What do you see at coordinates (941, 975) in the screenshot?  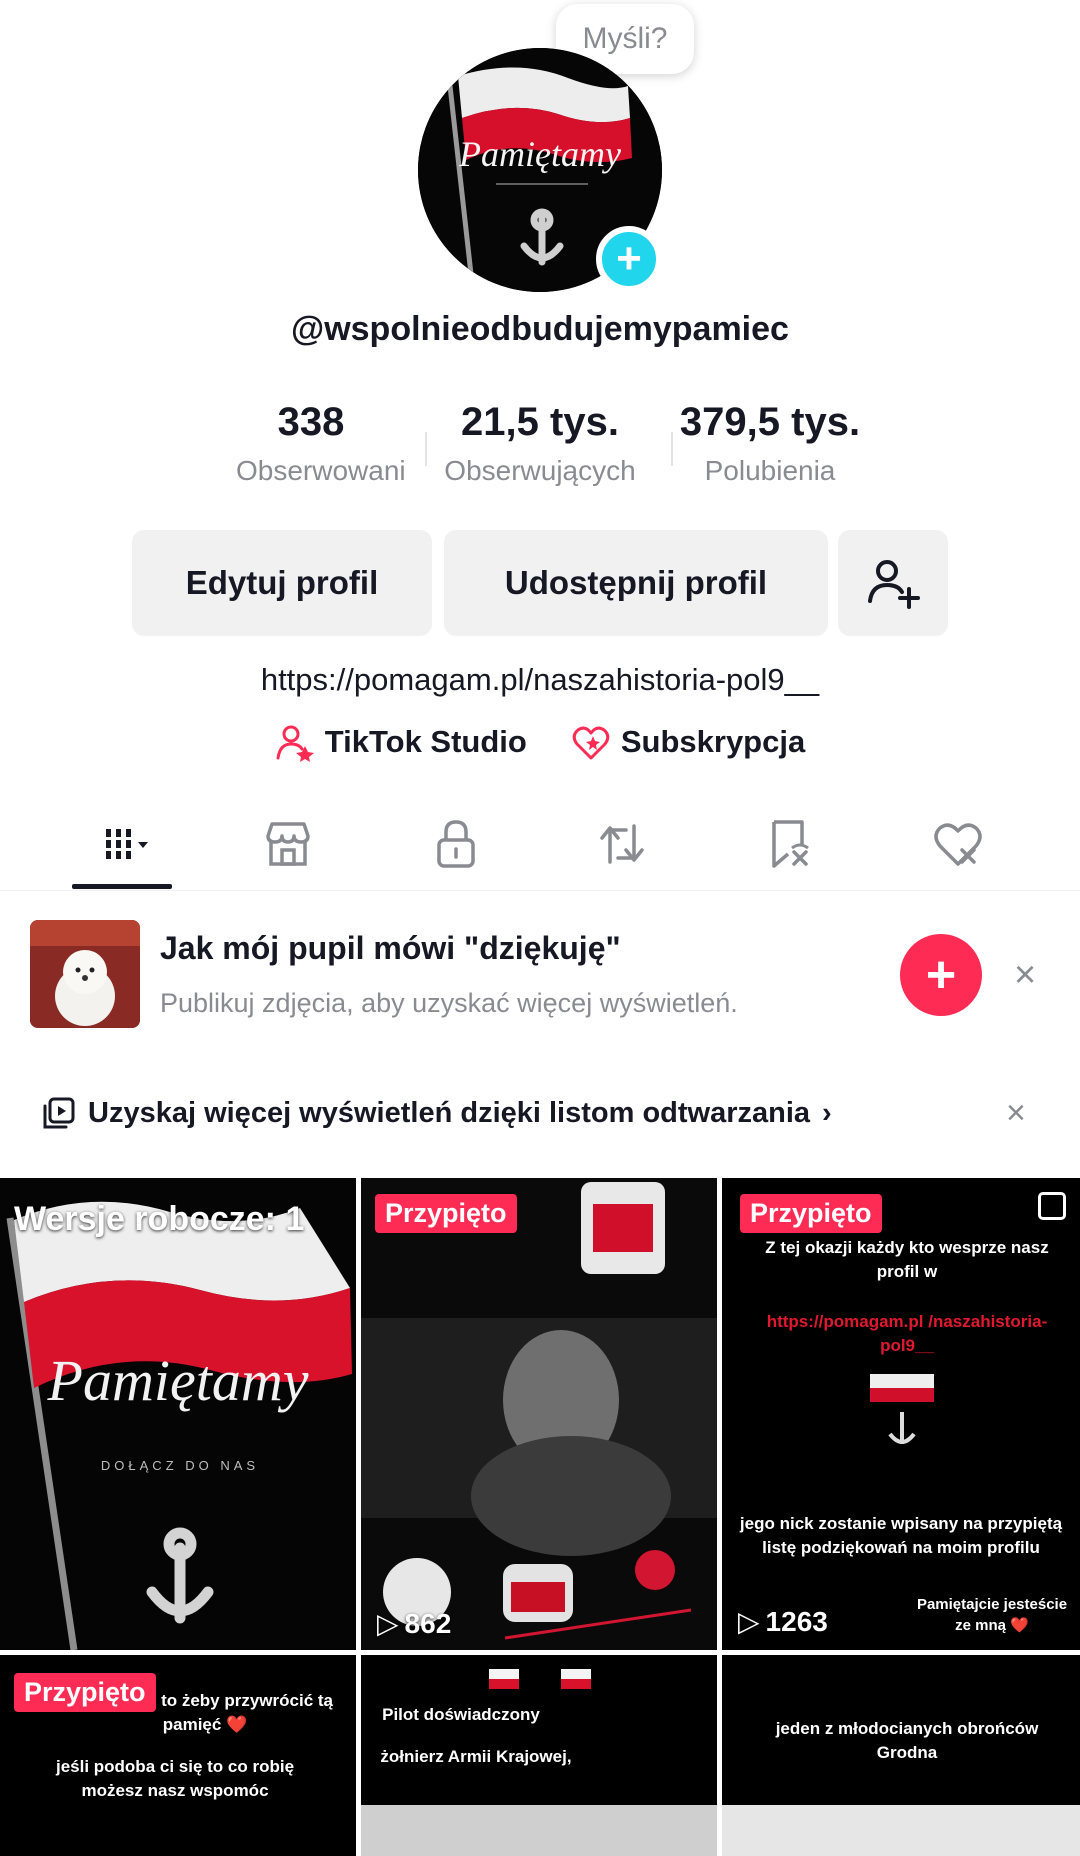 I see `promo-add-button: +` at bounding box center [941, 975].